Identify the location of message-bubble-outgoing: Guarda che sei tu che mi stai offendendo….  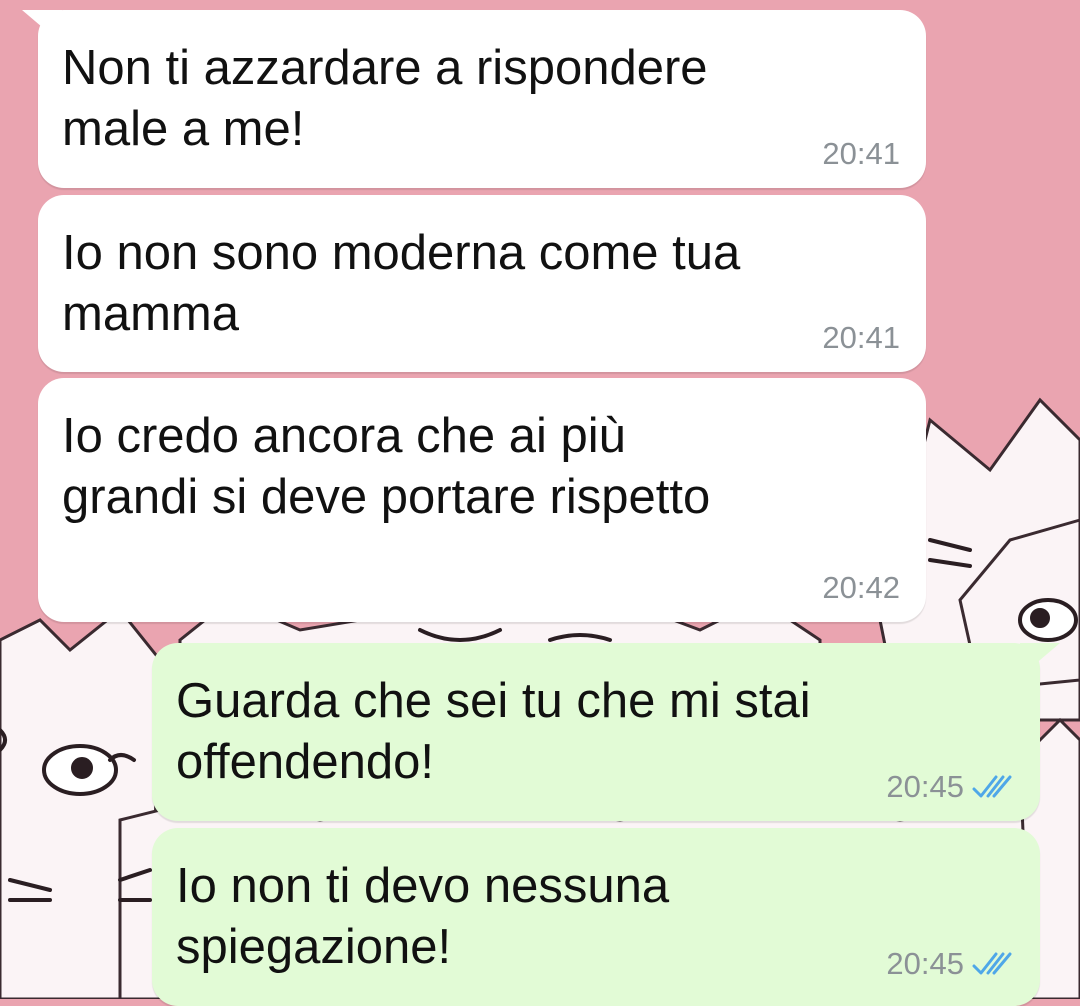
(596, 732).